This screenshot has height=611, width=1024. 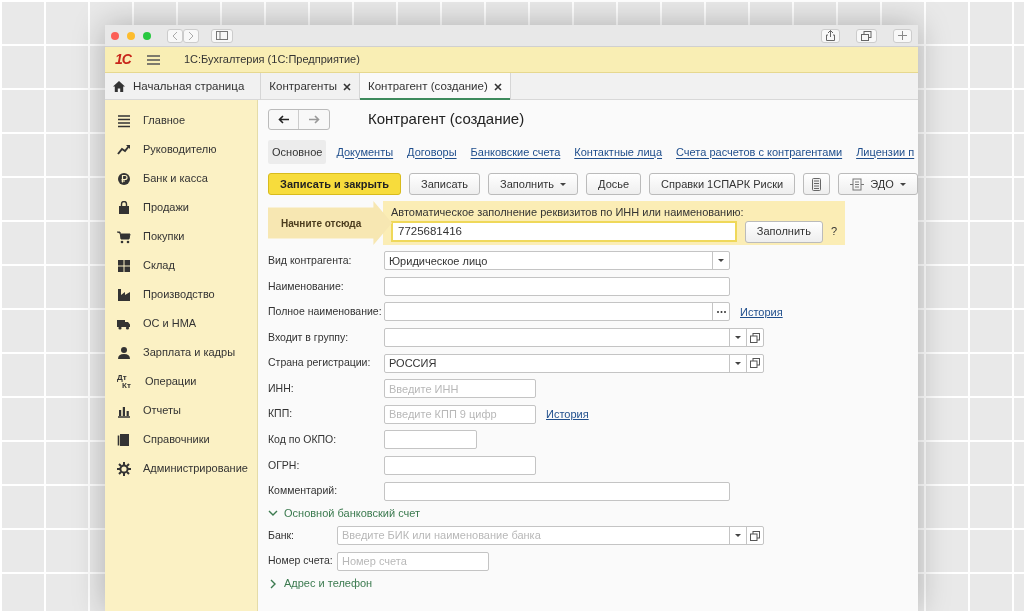 I want to click on toolbar-button: Справки 1СПАРК Риски, so click(x=722, y=184).